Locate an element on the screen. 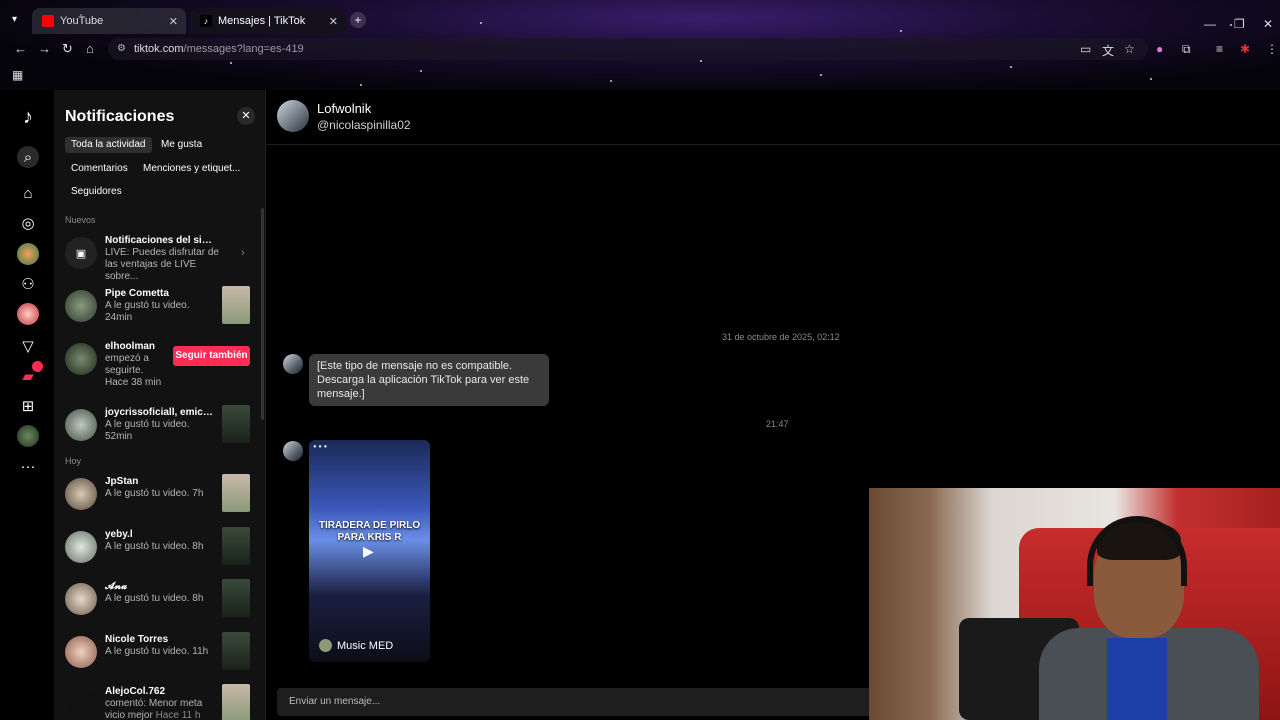 This screenshot has height=720, width=1280. webcam-overlay is located at coordinates (1074, 604).